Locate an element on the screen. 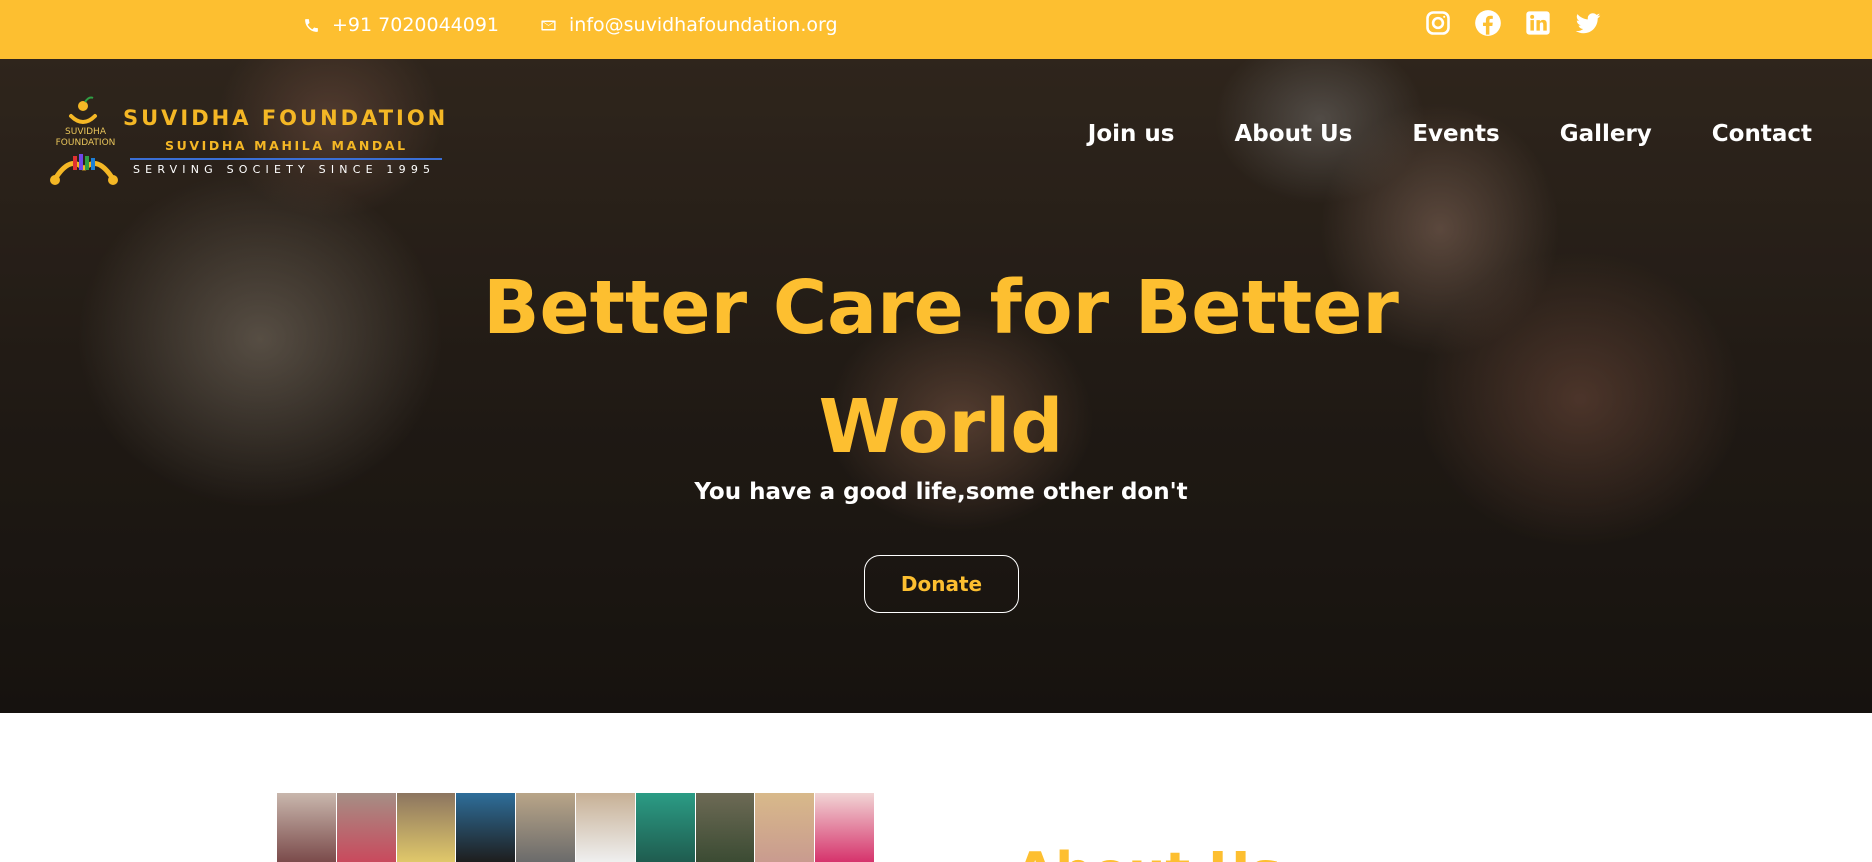 The width and height of the screenshot is (1872, 862). linkedin-icon is located at coordinates (1538, 23).